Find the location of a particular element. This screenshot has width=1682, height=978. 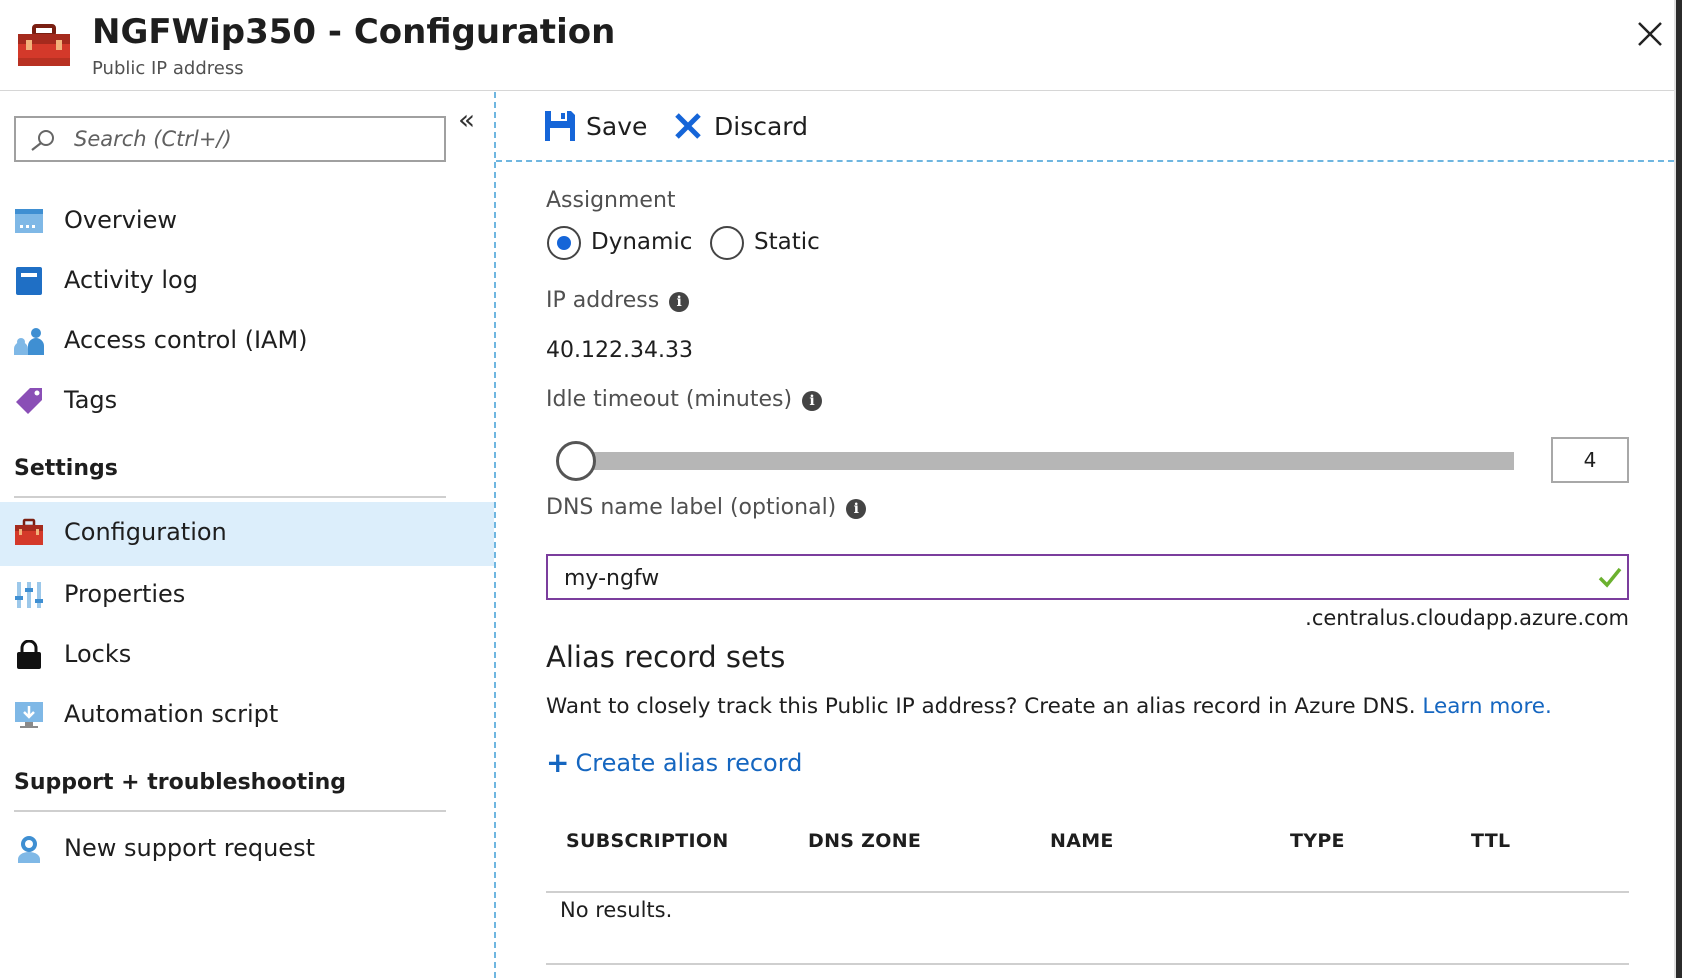

radio-selected-dot is located at coordinates (564, 243).